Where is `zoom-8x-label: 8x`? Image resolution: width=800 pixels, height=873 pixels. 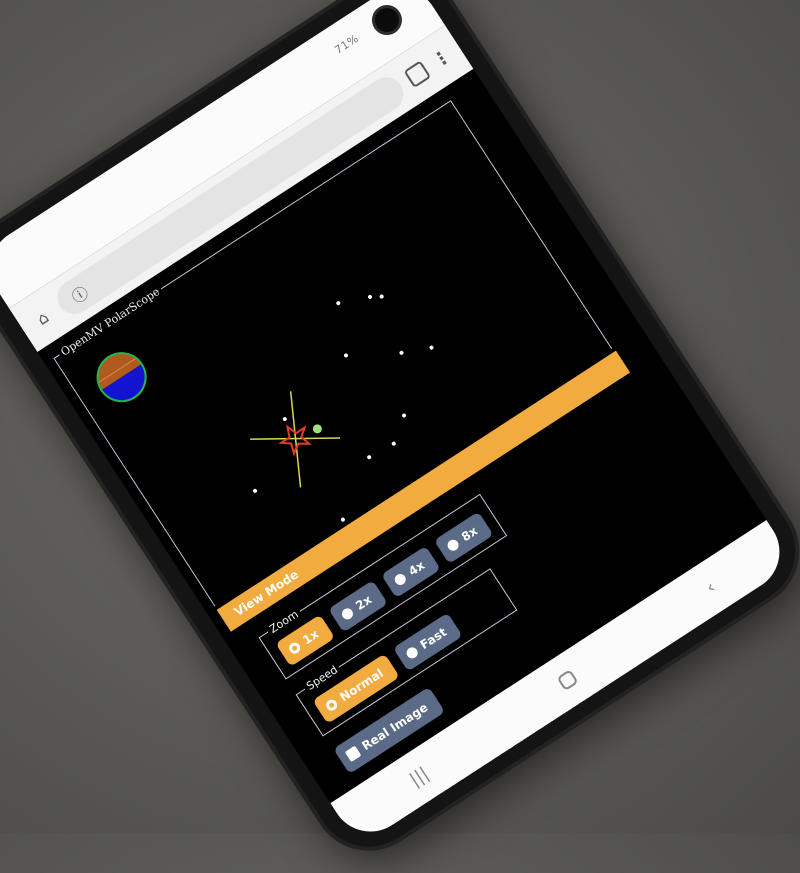
zoom-8x-label: 8x is located at coordinates (469, 534).